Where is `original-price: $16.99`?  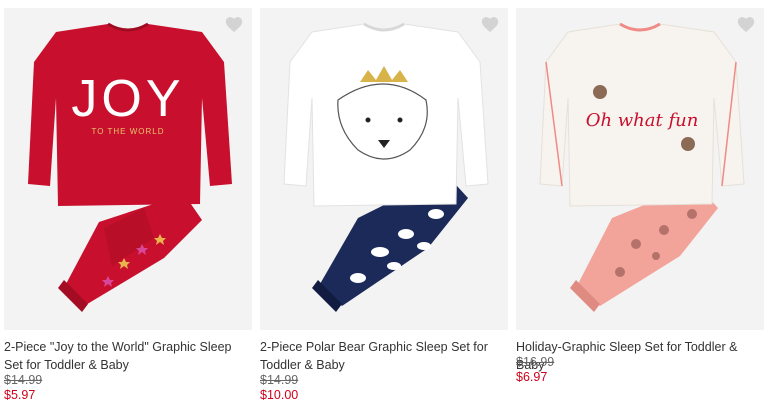 original-price: $16.99 is located at coordinates (535, 362).